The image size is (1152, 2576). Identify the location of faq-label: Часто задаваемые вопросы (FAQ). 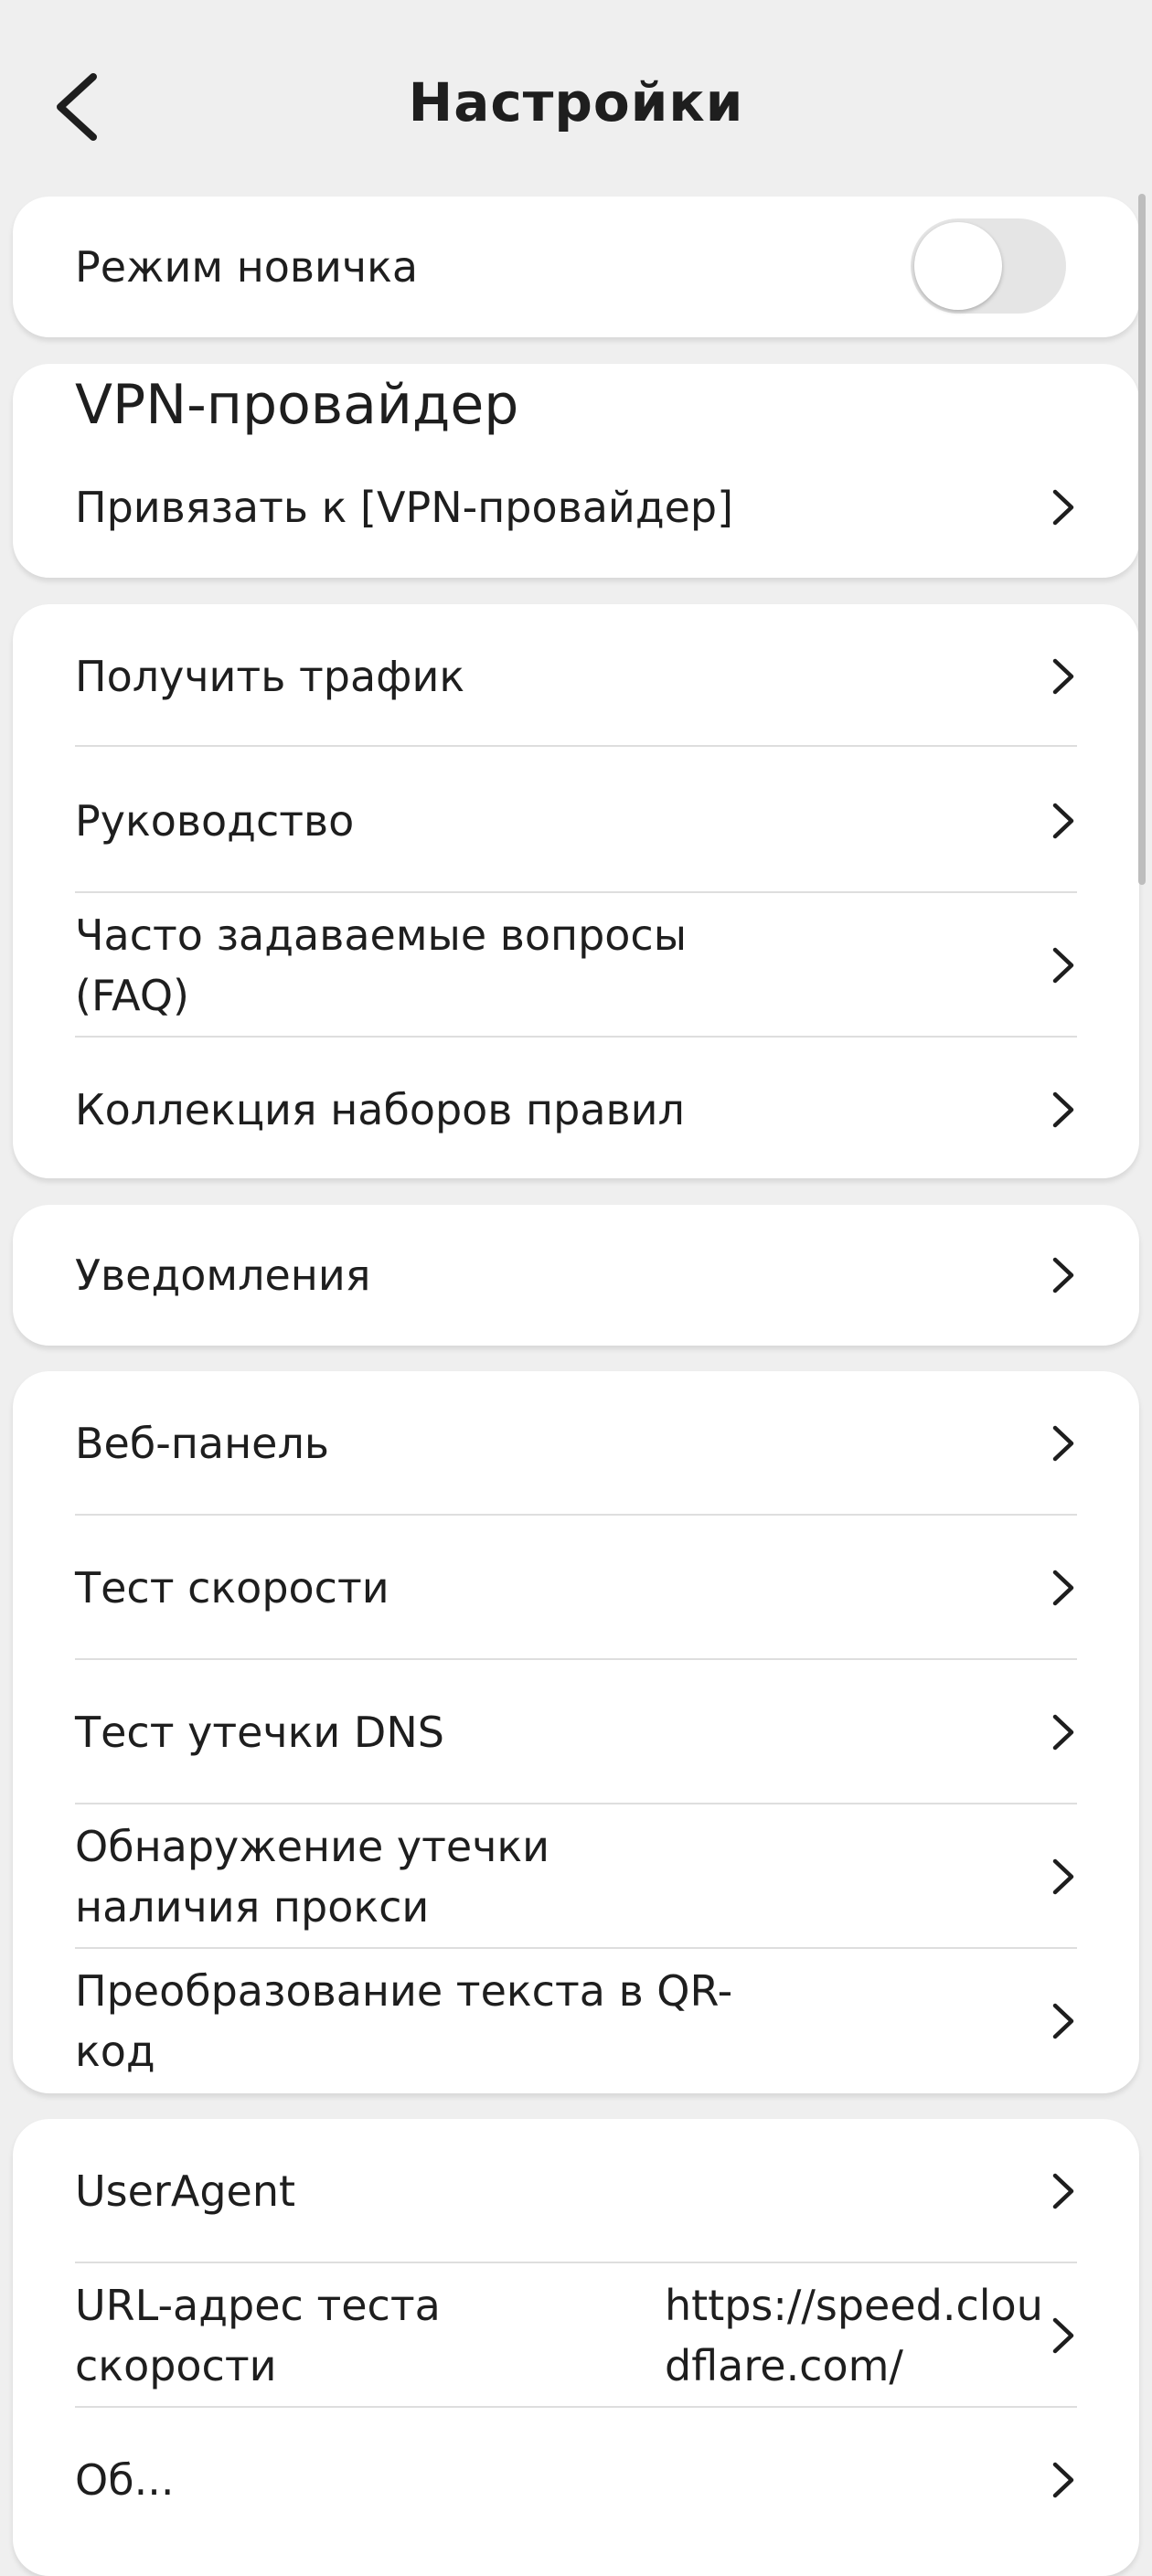
(381, 965).